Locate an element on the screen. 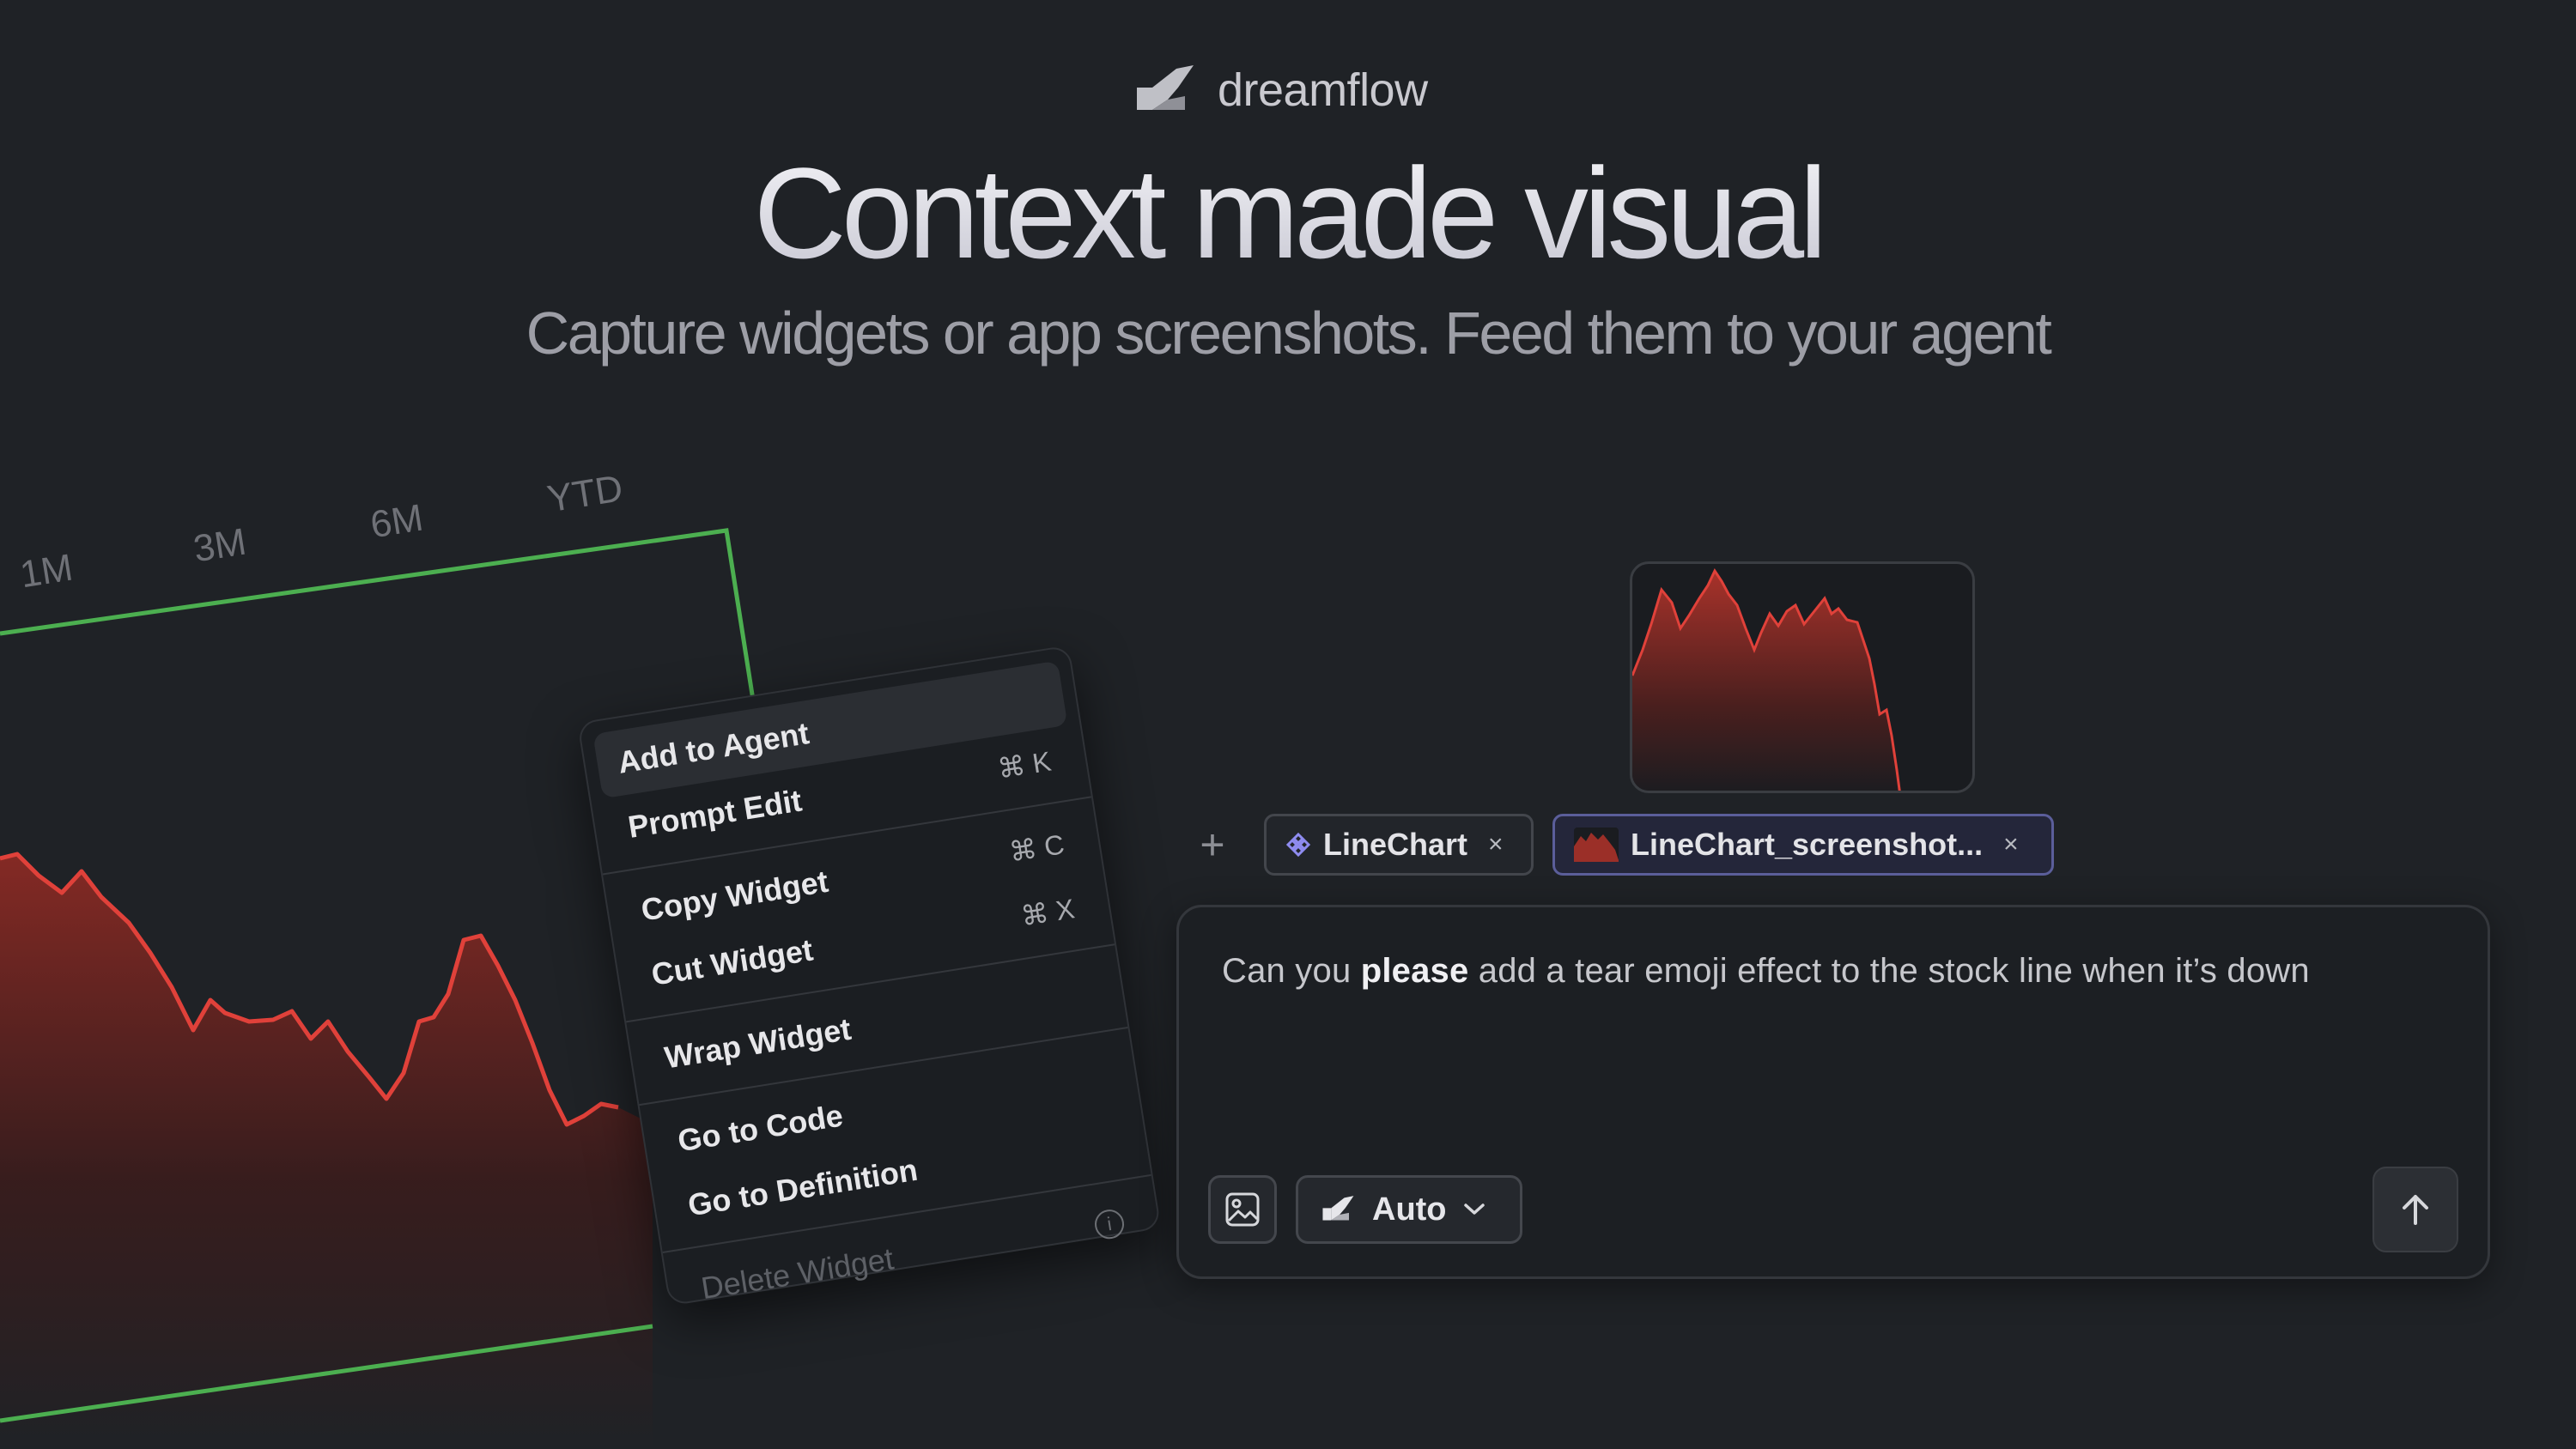 This screenshot has width=2576, height=1449. menu-item-label: Wrap Widget is located at coordinates (758, 1043).